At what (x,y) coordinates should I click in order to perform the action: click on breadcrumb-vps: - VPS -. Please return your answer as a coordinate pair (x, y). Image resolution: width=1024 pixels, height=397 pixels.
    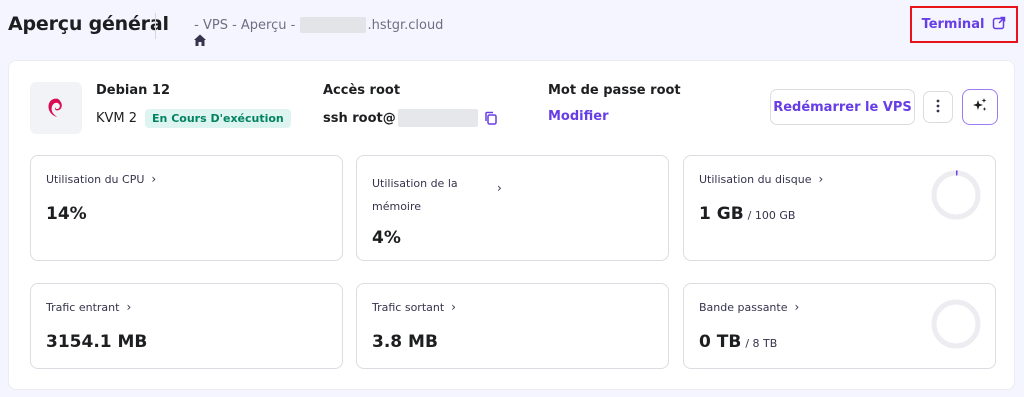
    Looking at the image, I should click on (215, 25).